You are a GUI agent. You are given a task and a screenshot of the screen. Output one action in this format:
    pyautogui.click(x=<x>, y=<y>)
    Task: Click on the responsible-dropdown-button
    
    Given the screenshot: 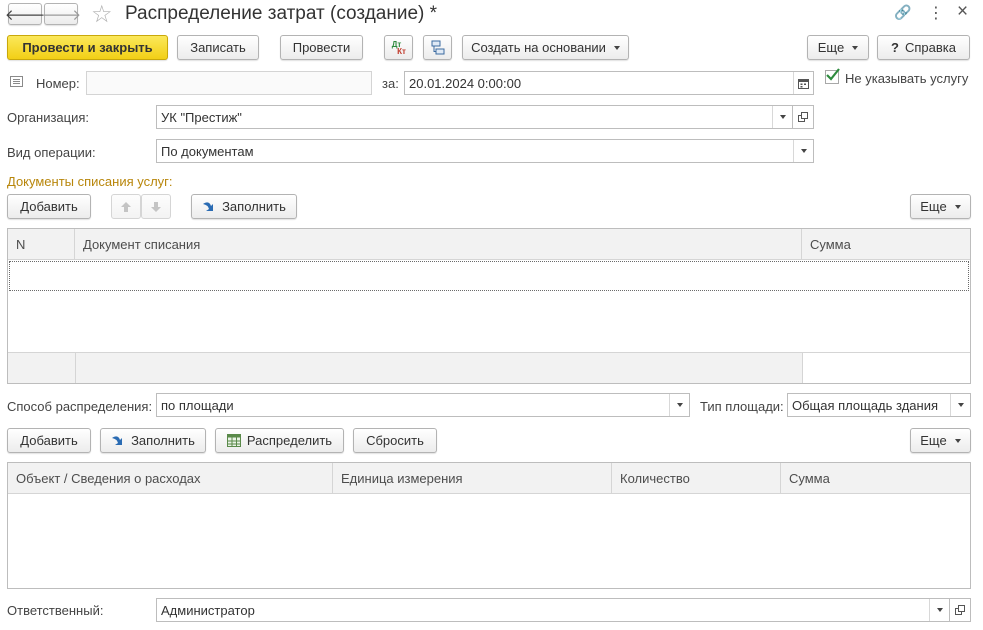 What is the action you would take?
    pyautogui.click(x=939, y=610)
    